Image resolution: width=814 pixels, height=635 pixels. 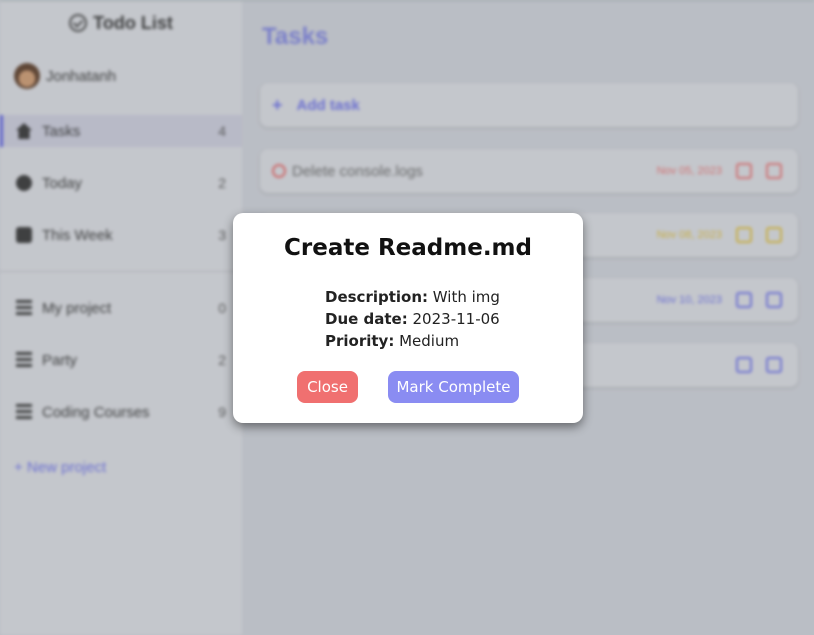 What do you see at coordinates (456, 319) in the screenshot?
I see `due-date-value: 2023-11-06` at bounding box center [456, 319].